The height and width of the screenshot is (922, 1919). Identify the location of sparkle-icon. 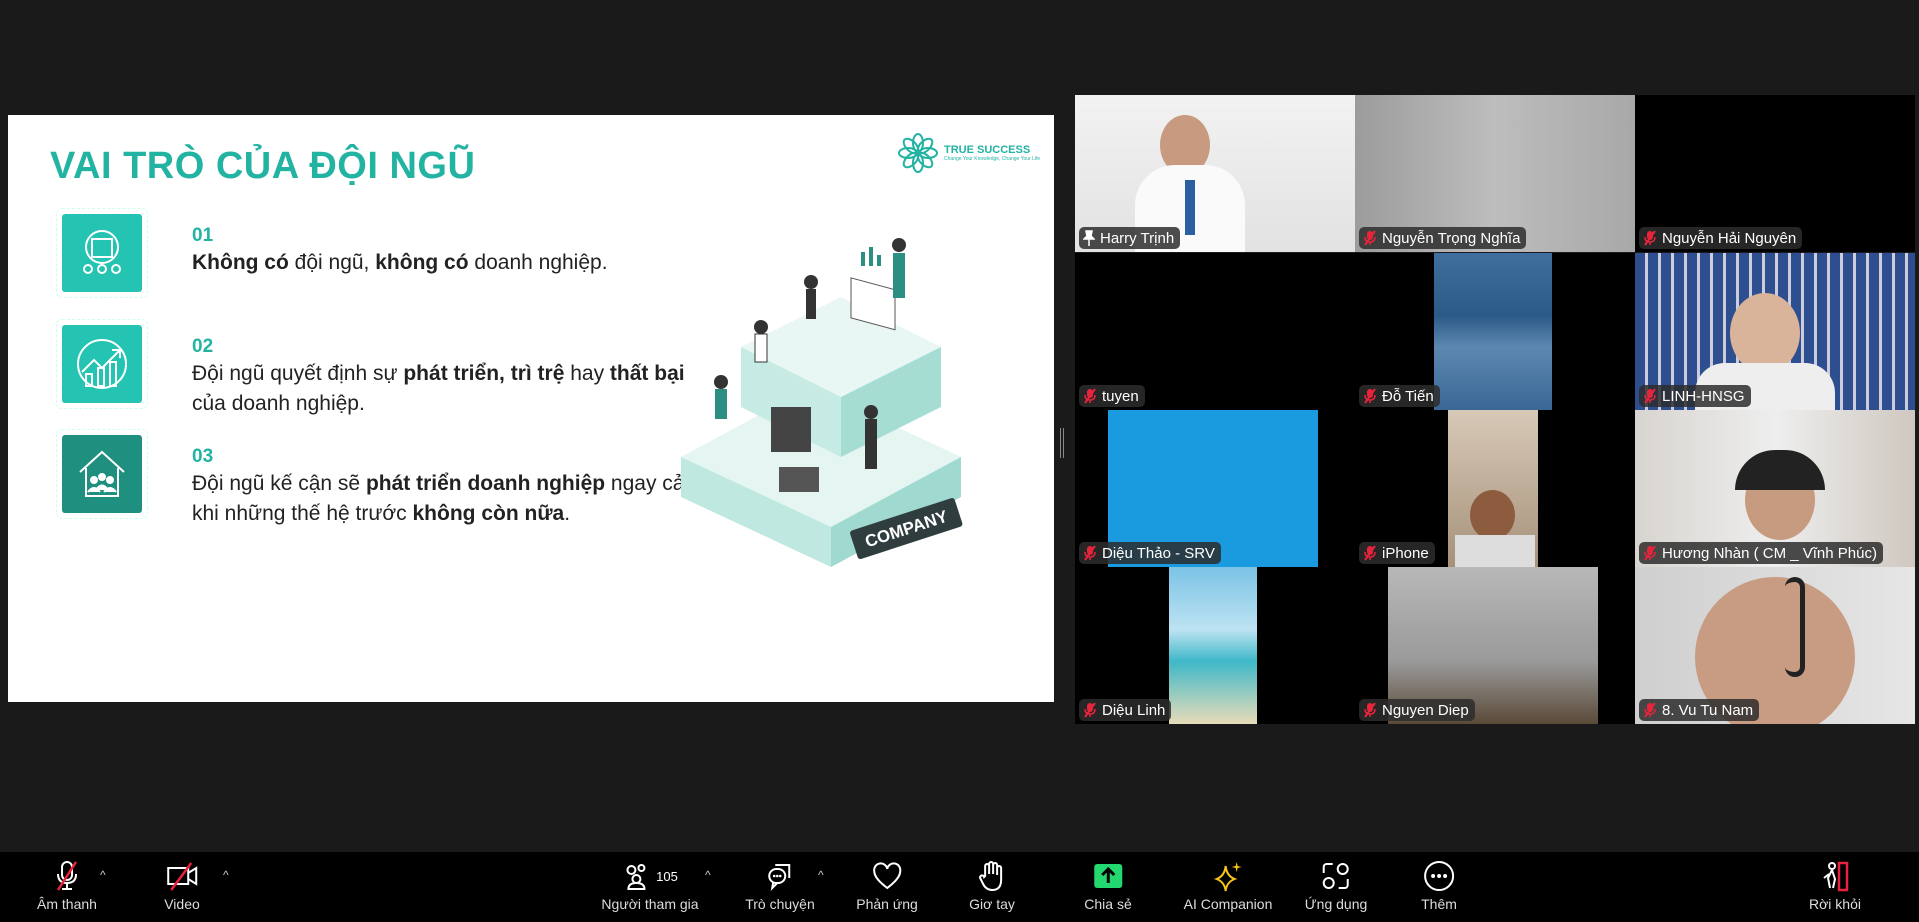
(1228, 877).